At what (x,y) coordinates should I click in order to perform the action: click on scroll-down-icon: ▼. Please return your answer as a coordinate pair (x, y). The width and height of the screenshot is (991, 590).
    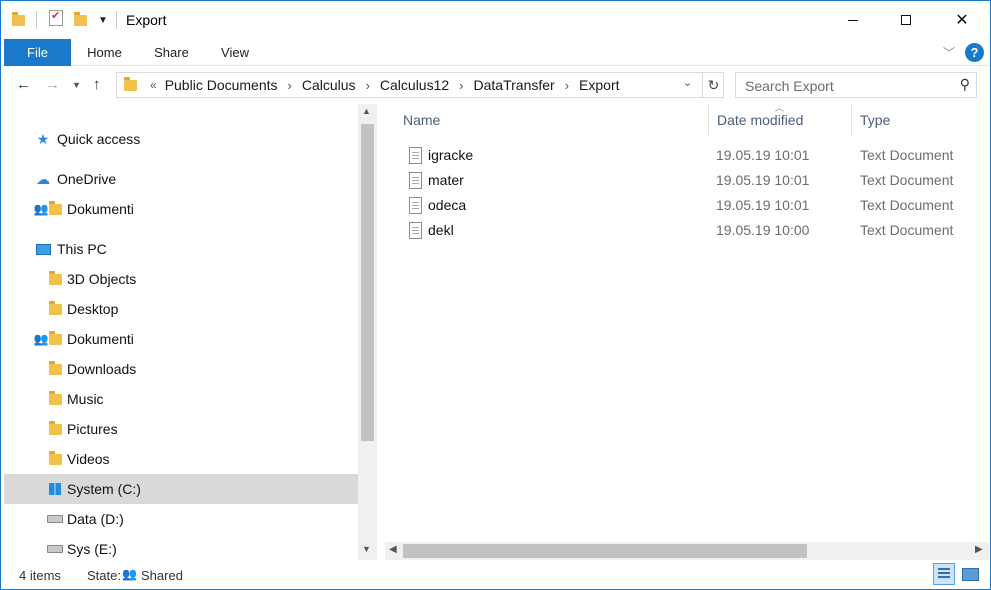
    Looking at the image, I should click on (366, 549).